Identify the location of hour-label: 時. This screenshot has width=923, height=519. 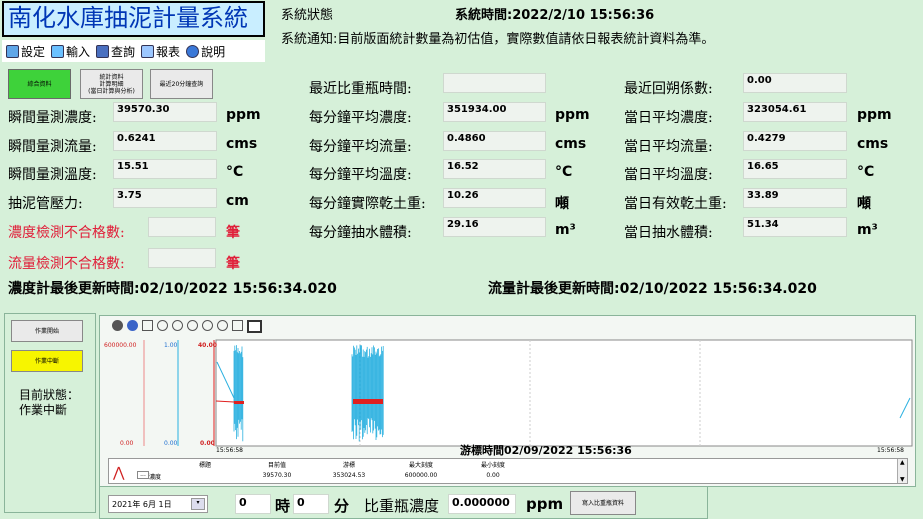
(283, 506).